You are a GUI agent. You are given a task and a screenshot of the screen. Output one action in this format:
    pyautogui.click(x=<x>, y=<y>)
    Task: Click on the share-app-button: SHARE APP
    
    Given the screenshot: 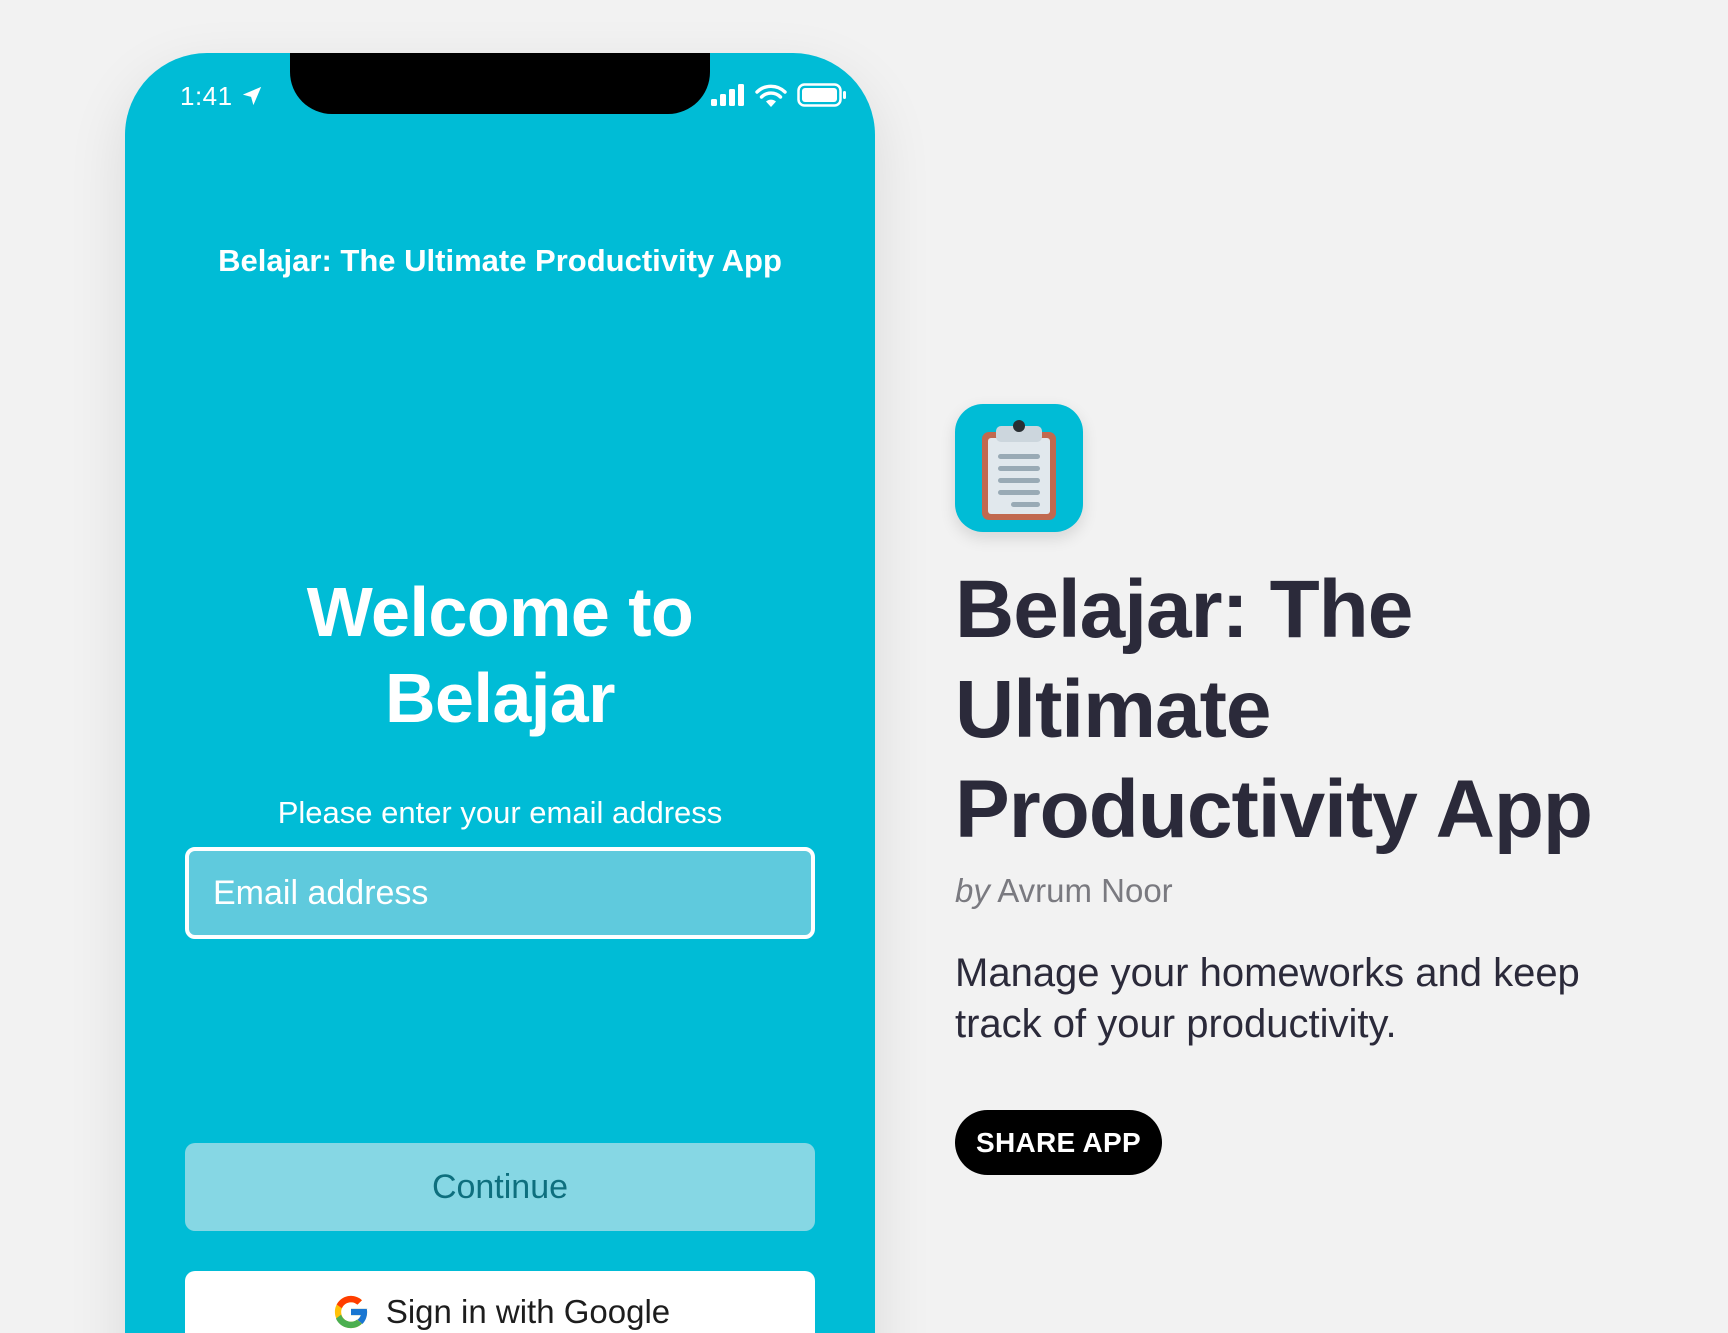 What is the action you would take?
    pyautogui.click(x=1058, y=1142)
    